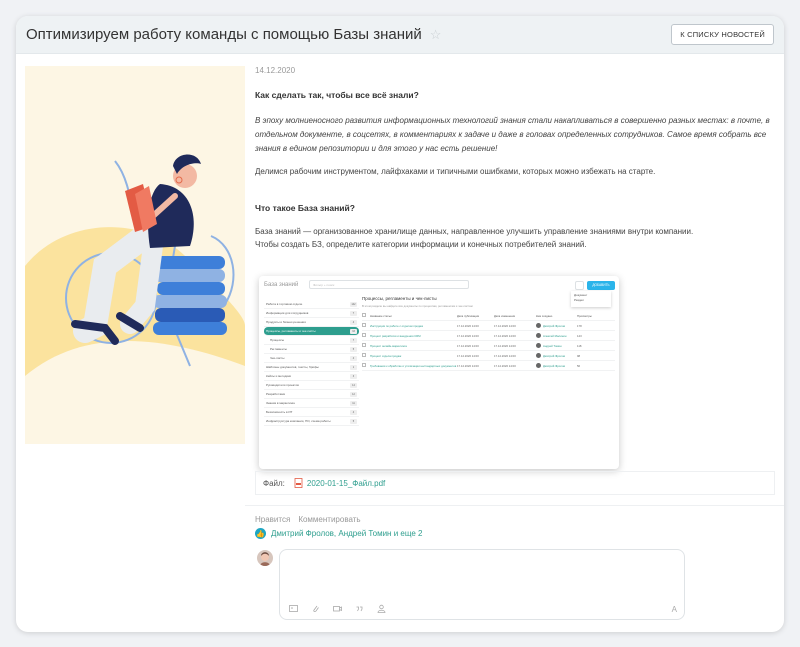 This screenshot has width=800, height=647. I want to click on kb-title: База знаний, so click(281, 285).